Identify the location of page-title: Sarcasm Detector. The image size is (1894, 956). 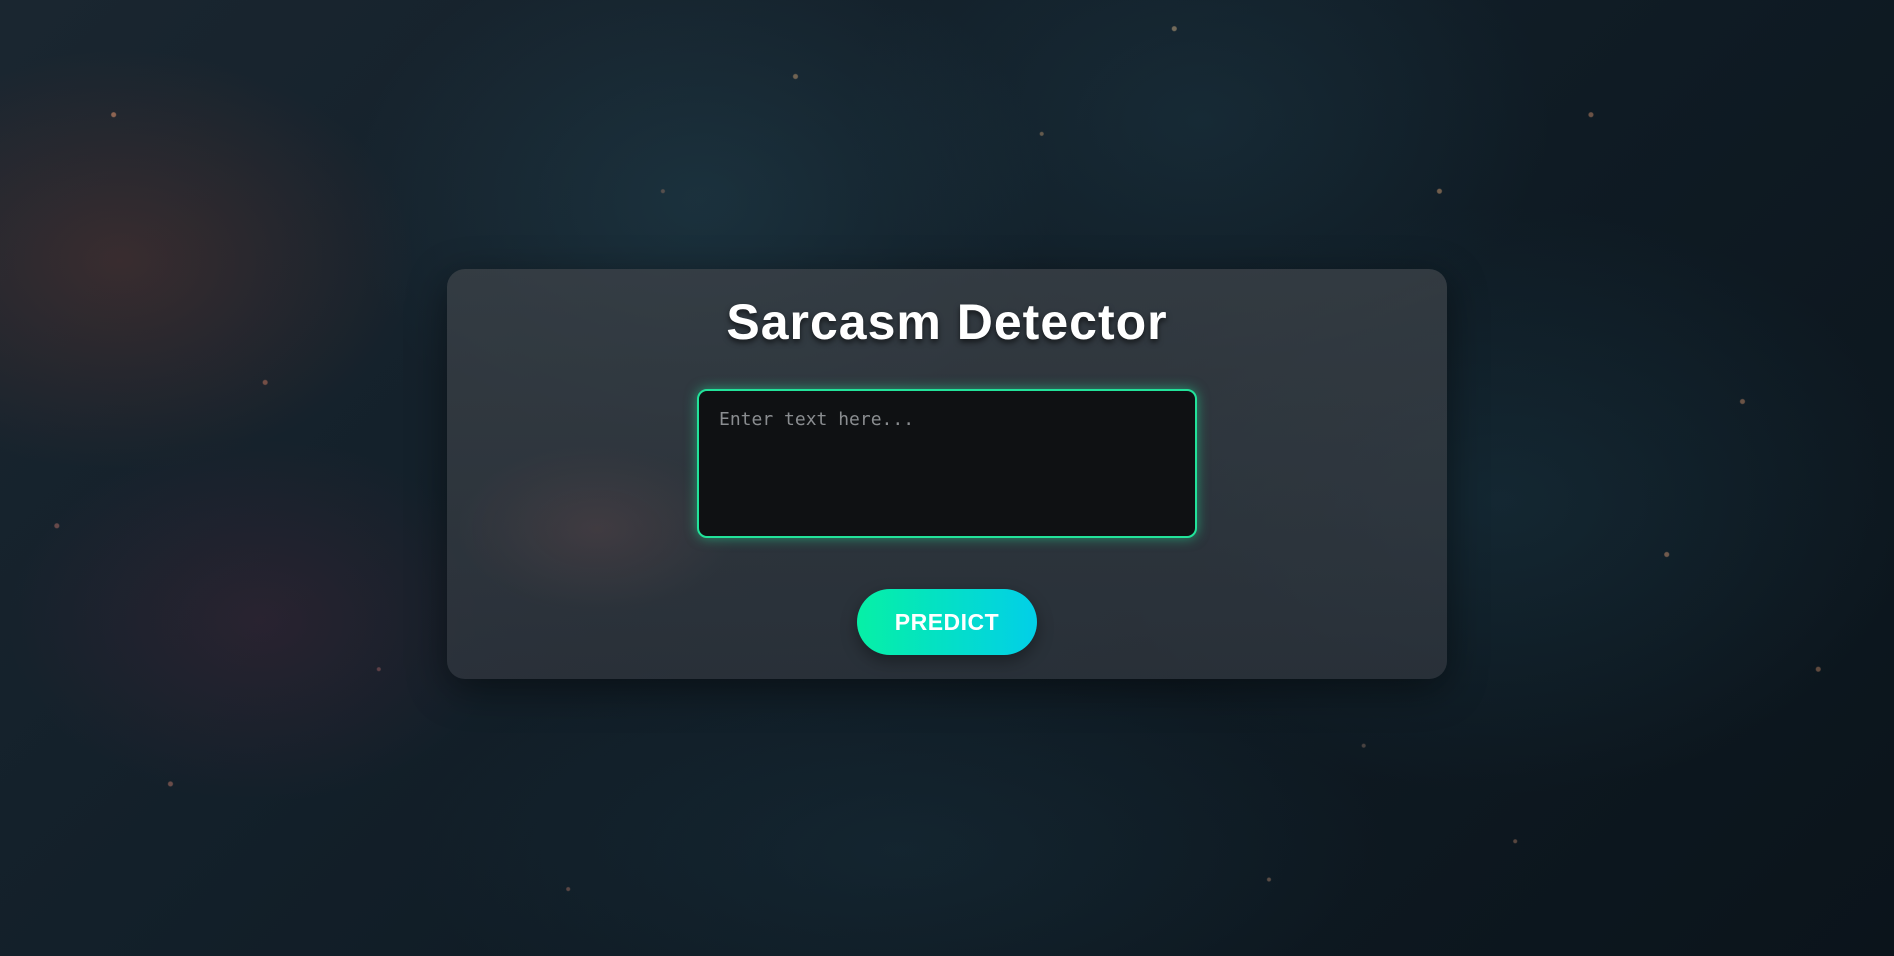
(947, 322).